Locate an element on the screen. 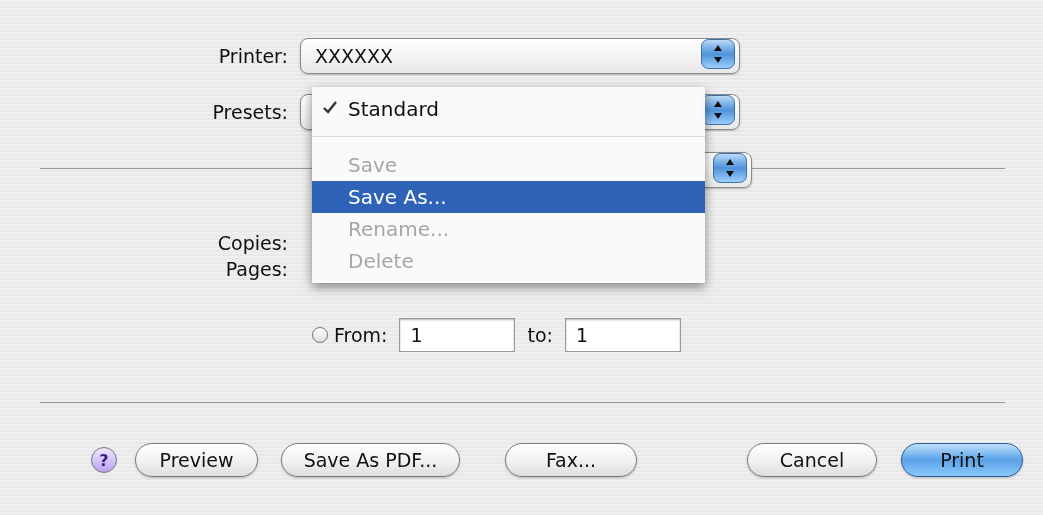  popup-value: XXXXXX is located at coordinates (354, 56).